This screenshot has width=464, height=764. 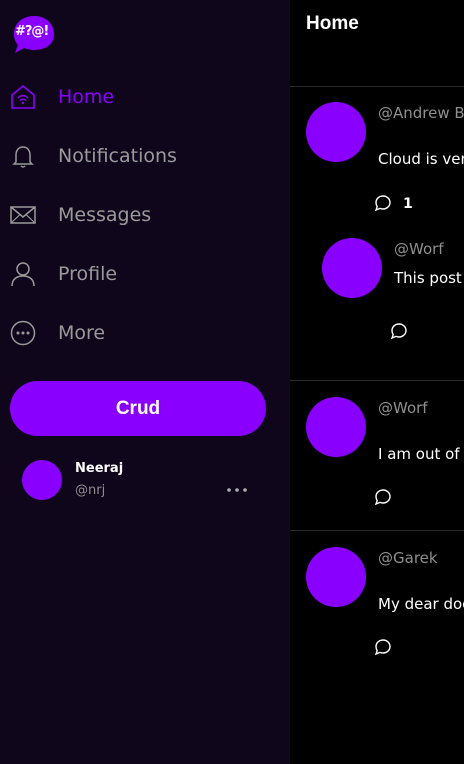 What do you see at coordinates (99, 468) in the screenshot?
I see `user-name: Neeraj` at bounding box center [99, 468].